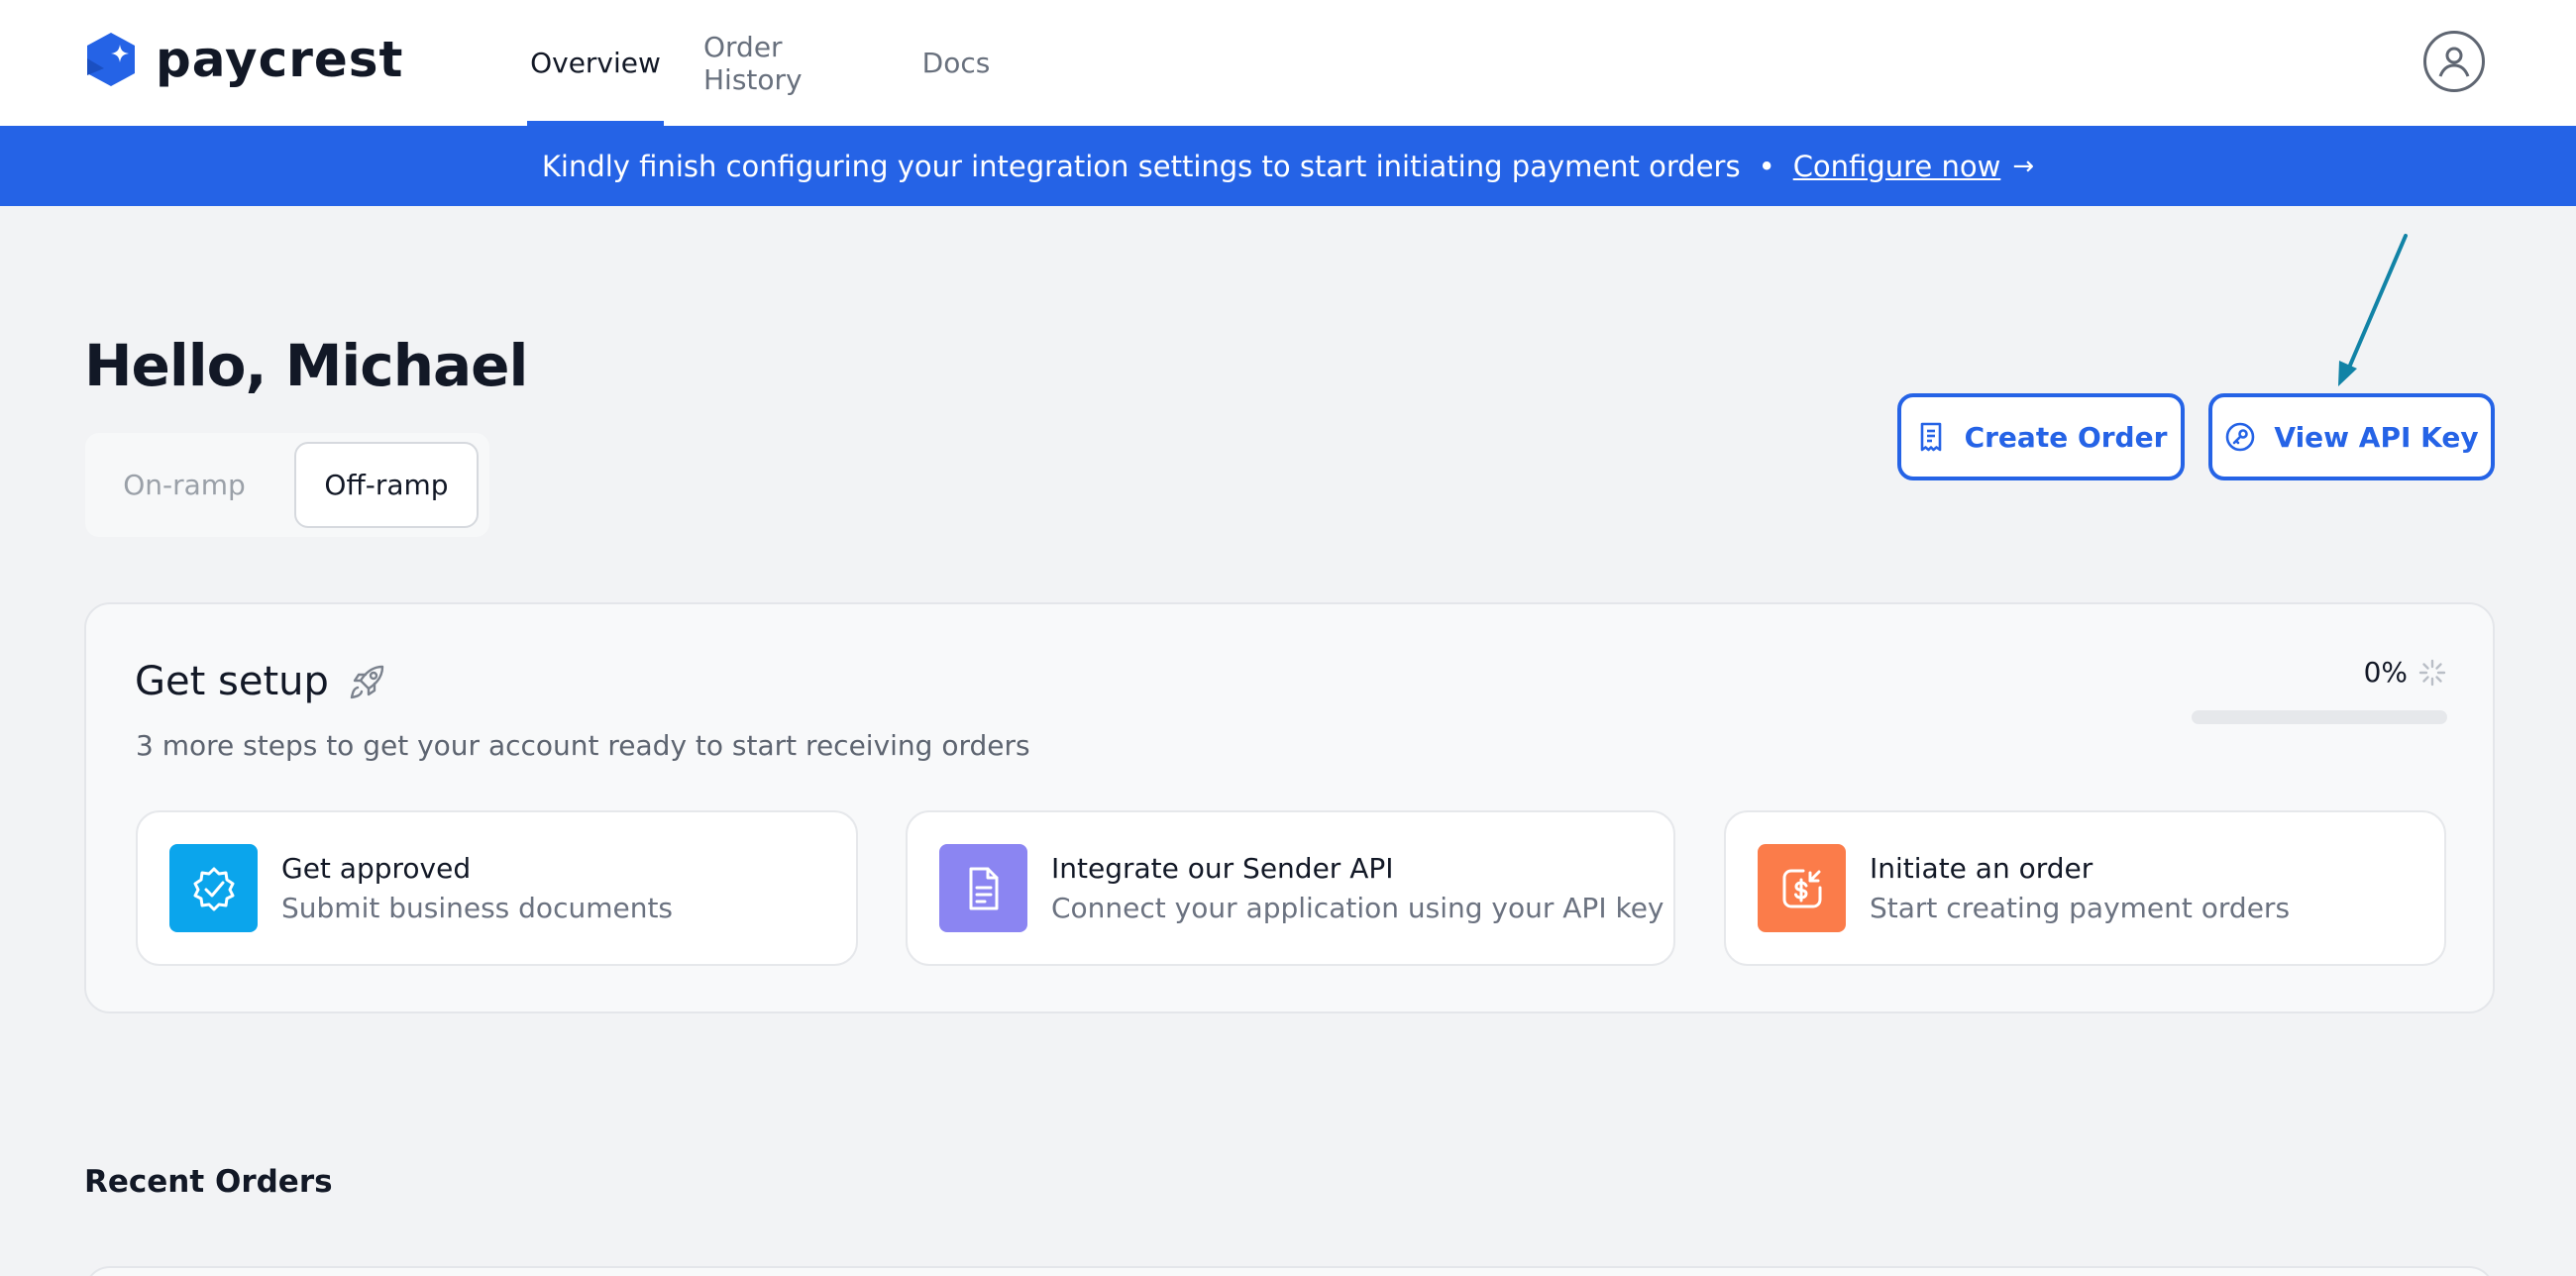 The width and height of the screenshot is (2576, 1276). I want to click on recent-orders-title: Recent Orders, so click(208, 1182).